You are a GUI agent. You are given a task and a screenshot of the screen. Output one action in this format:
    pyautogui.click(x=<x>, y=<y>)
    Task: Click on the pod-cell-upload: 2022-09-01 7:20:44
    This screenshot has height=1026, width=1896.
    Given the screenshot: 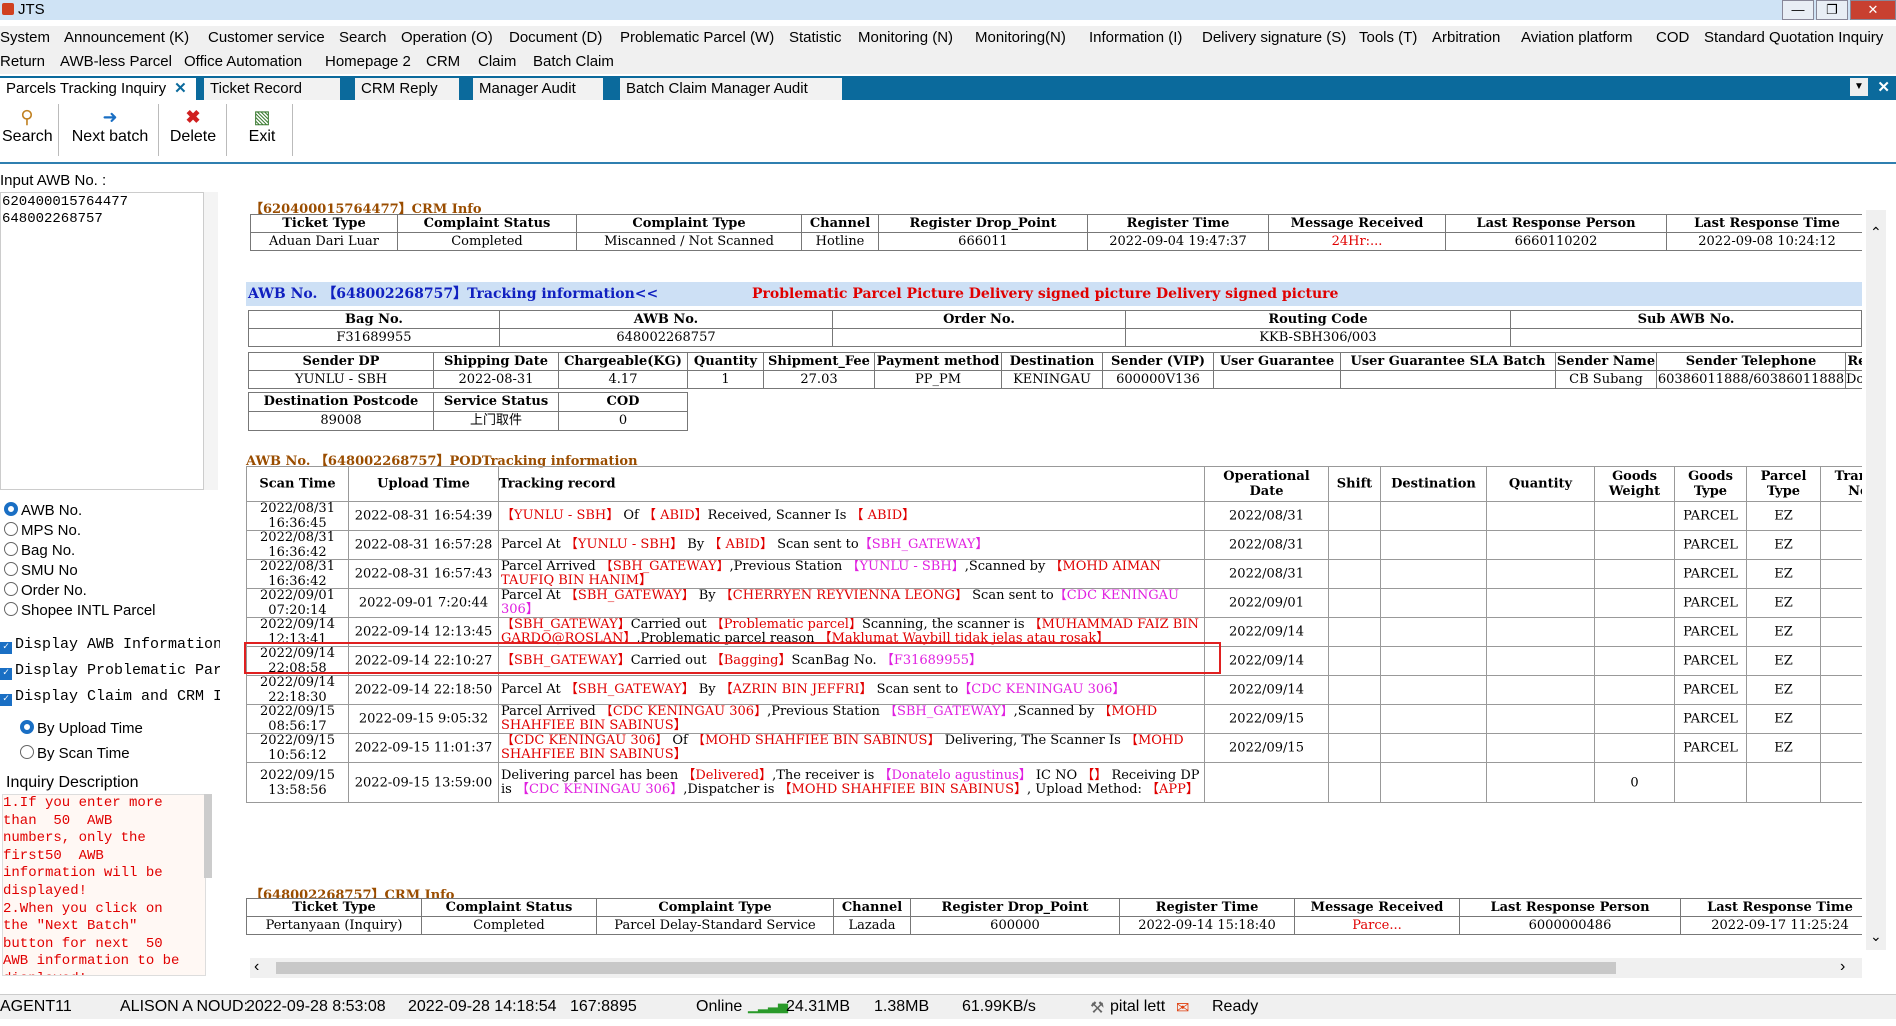 What is the action you would take?
    pyautogui.click(x=423, y=603)
    